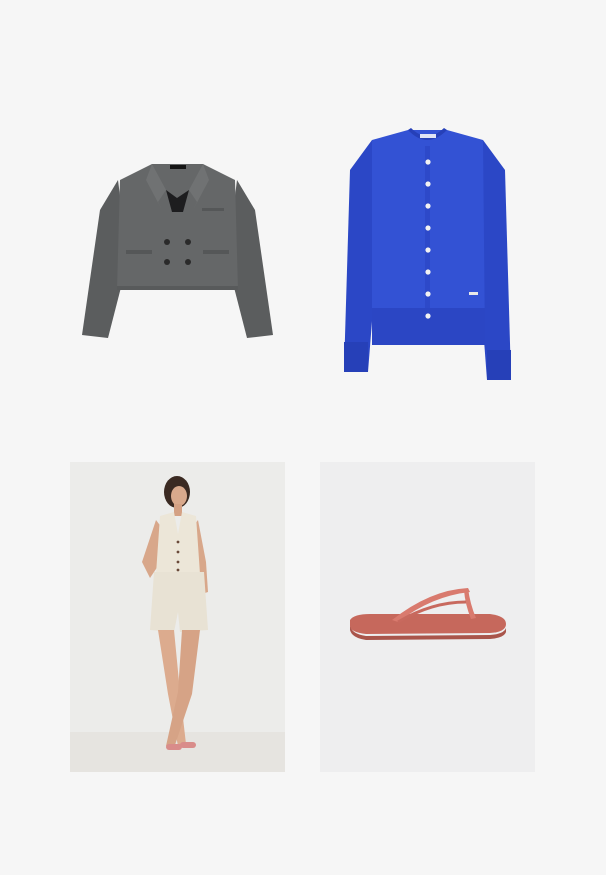 This screenshot has height=875, width=606. Describe the element at coordinates (428, 614) in the screenshot. I see `flip-flop-illustration` at that location.